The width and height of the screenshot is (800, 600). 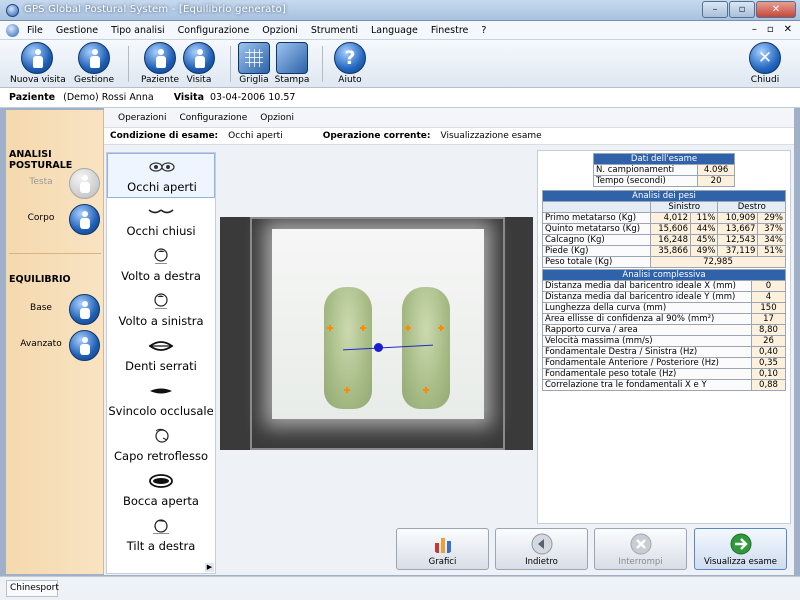 I want to click on new-visit-label: Nuova visita, so click(x=38, y=80).